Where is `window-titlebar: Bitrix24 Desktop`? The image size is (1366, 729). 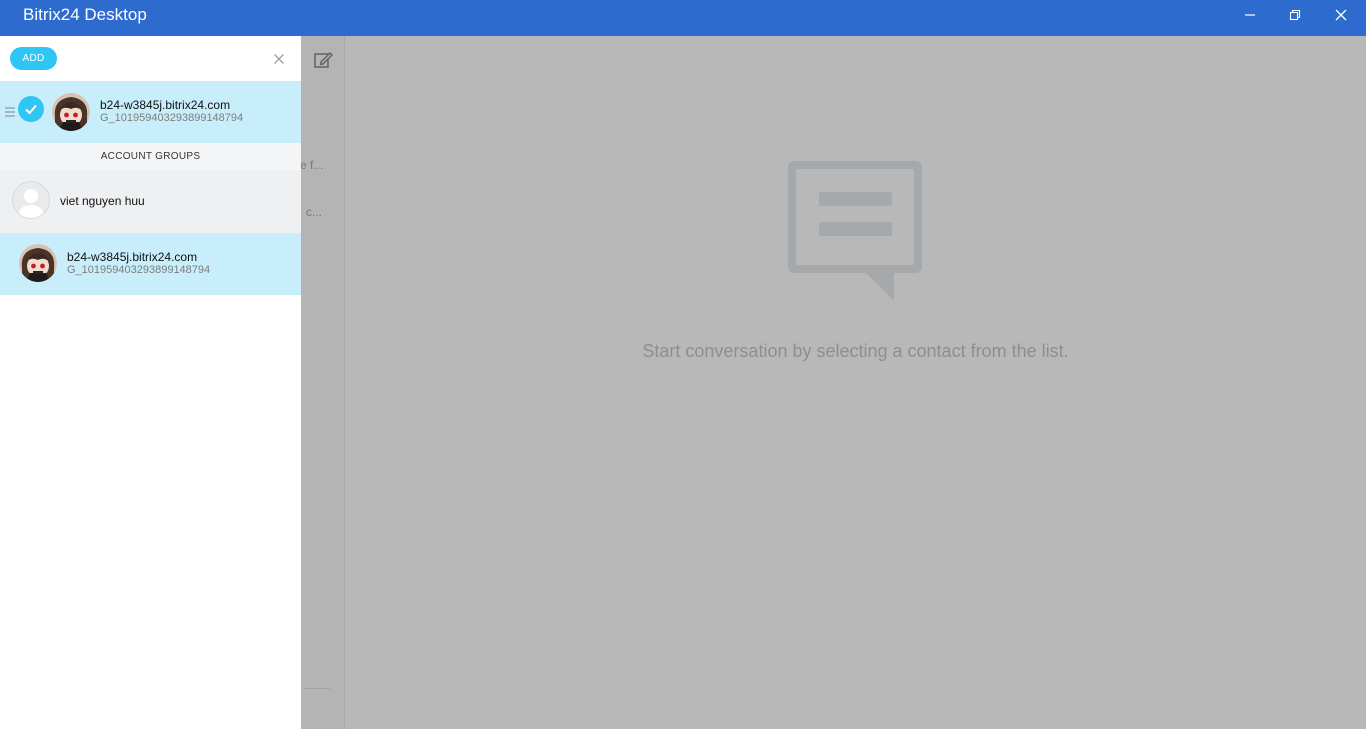
window-titlebar: Bitrix24 Desktop is located at coordinates (683, 18).